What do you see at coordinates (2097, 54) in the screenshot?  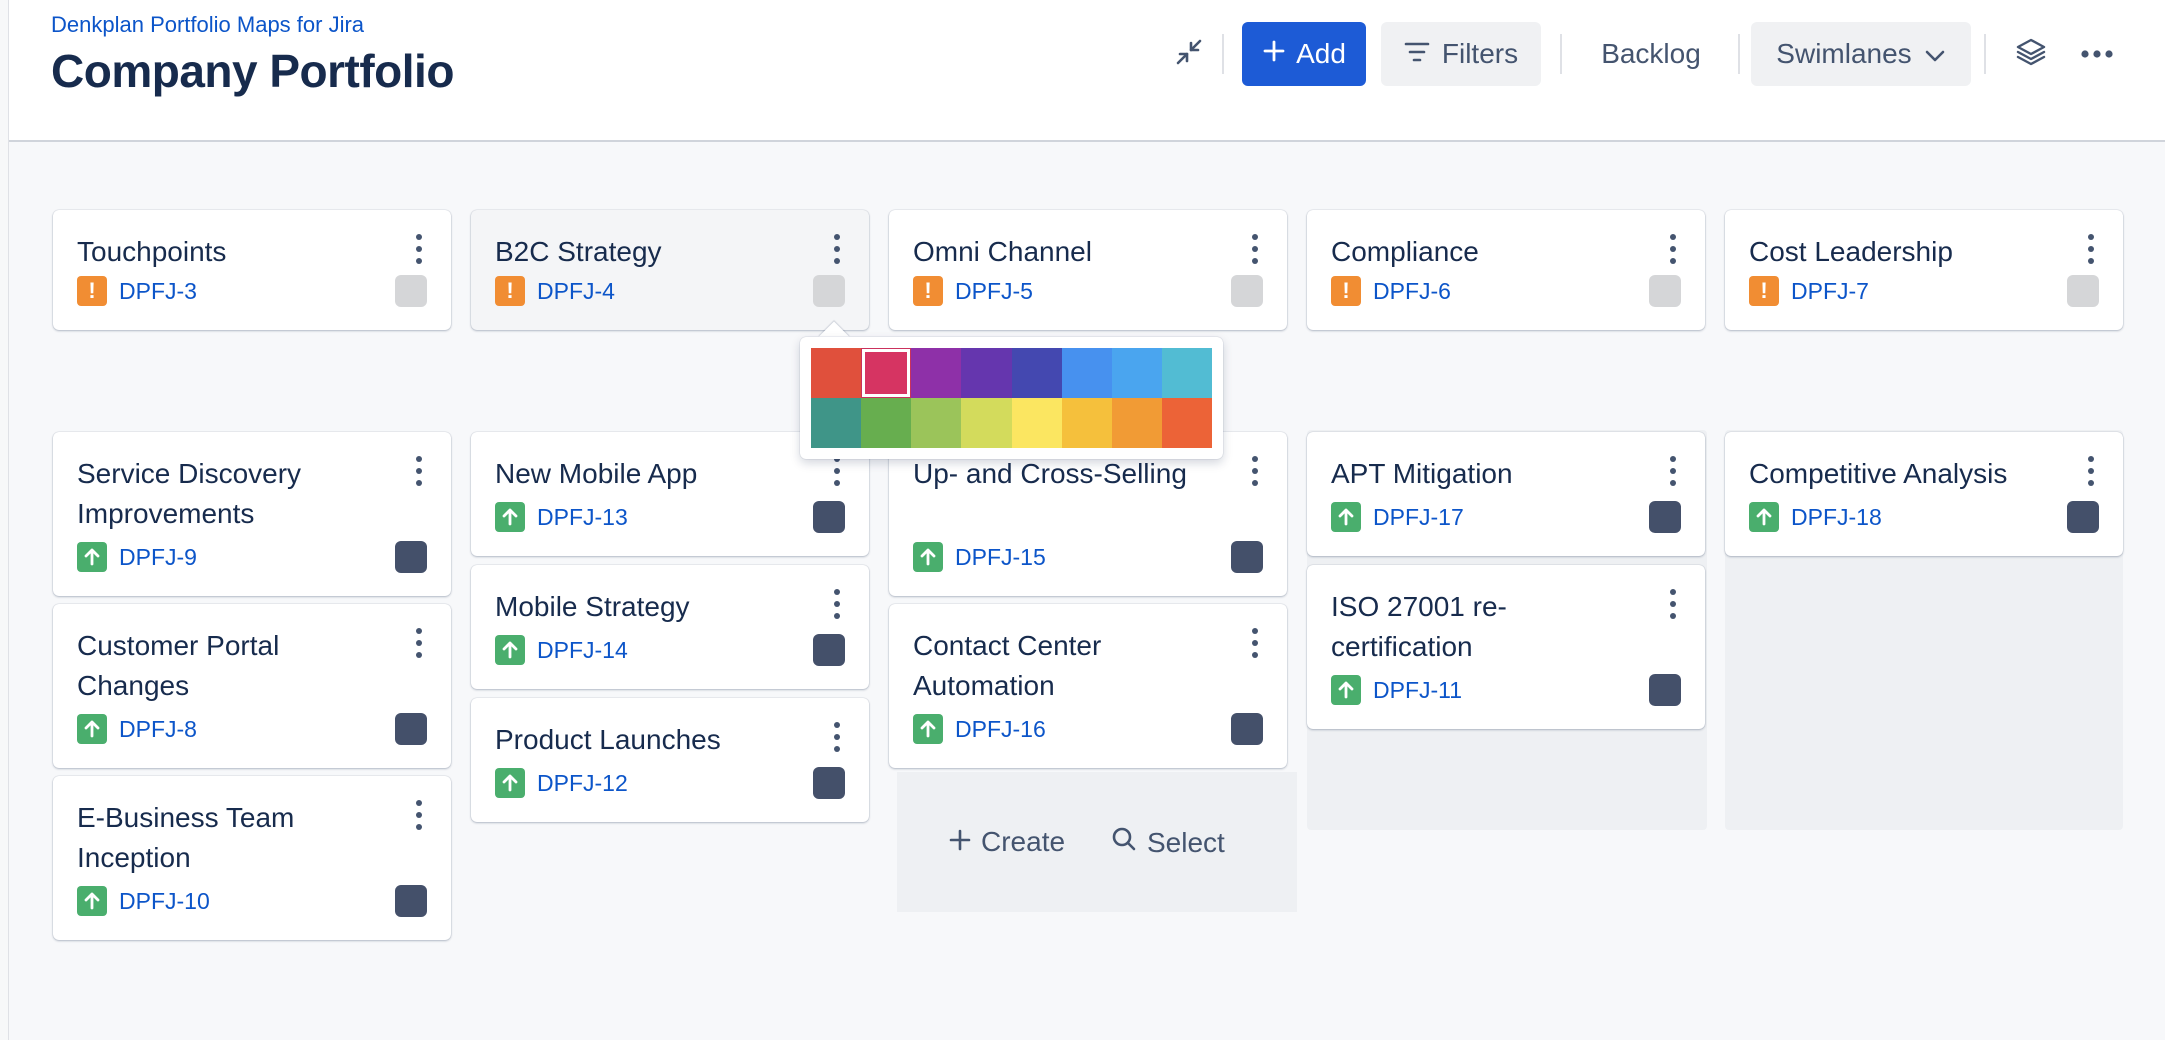 I see `more-options-button` at bounding box center [2097, 54].